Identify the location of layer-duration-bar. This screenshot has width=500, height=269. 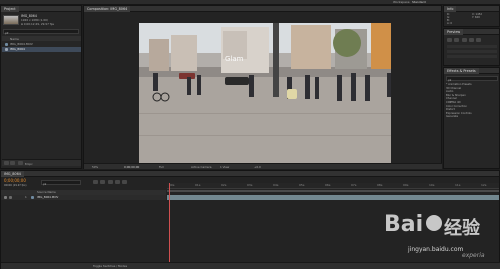
(333, 197).